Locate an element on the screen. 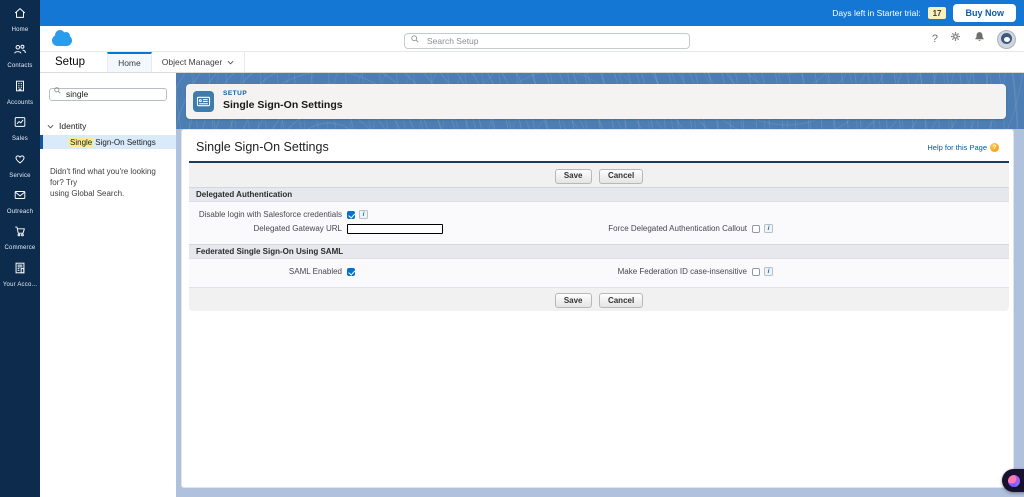 This screenshot has width=1024, height=497. buy-now-button: Buy Now is located at coordinates (984, 13).